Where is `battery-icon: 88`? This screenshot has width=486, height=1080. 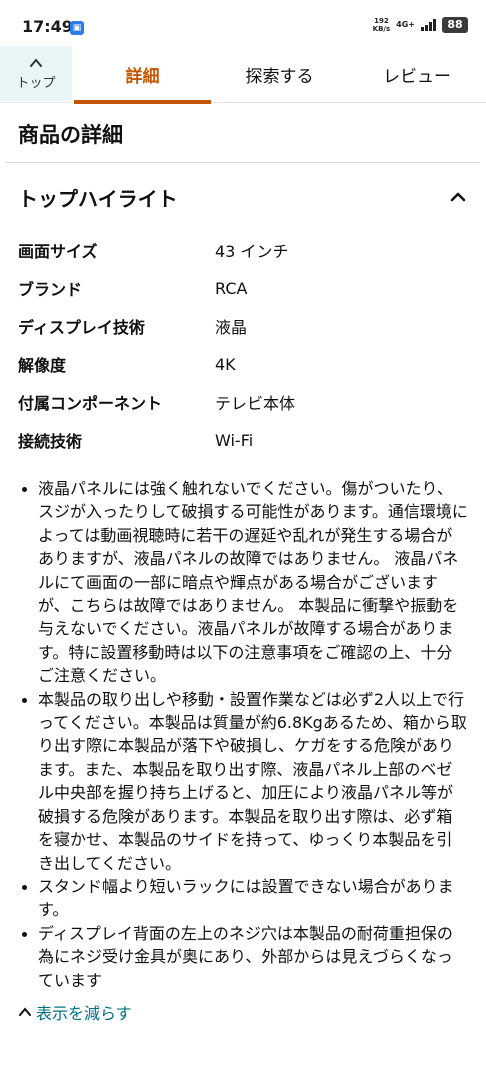
battery-icon: 88 is located at coordinates (455, 25).